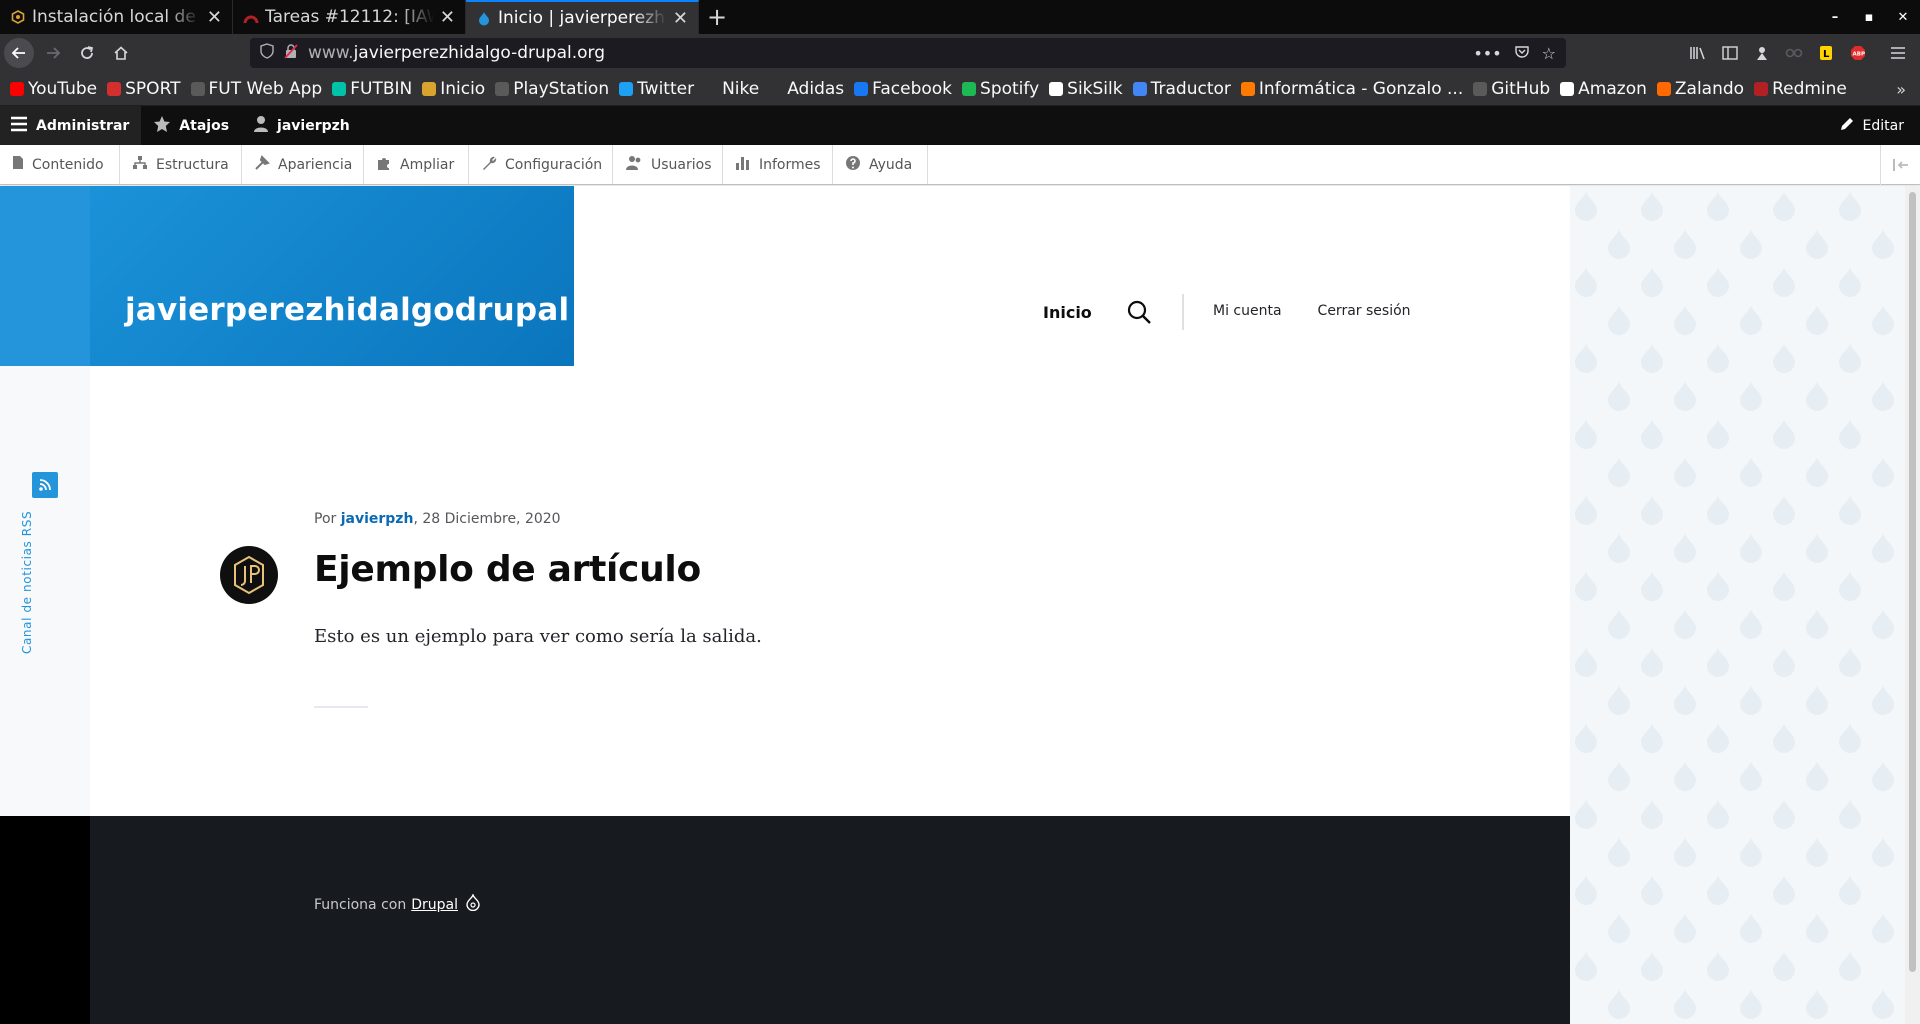 This screenshot has height=1024, width=1920. Describe the element at coordinates (249, 575) in the screenshot. I see `author-avatar` at that location.